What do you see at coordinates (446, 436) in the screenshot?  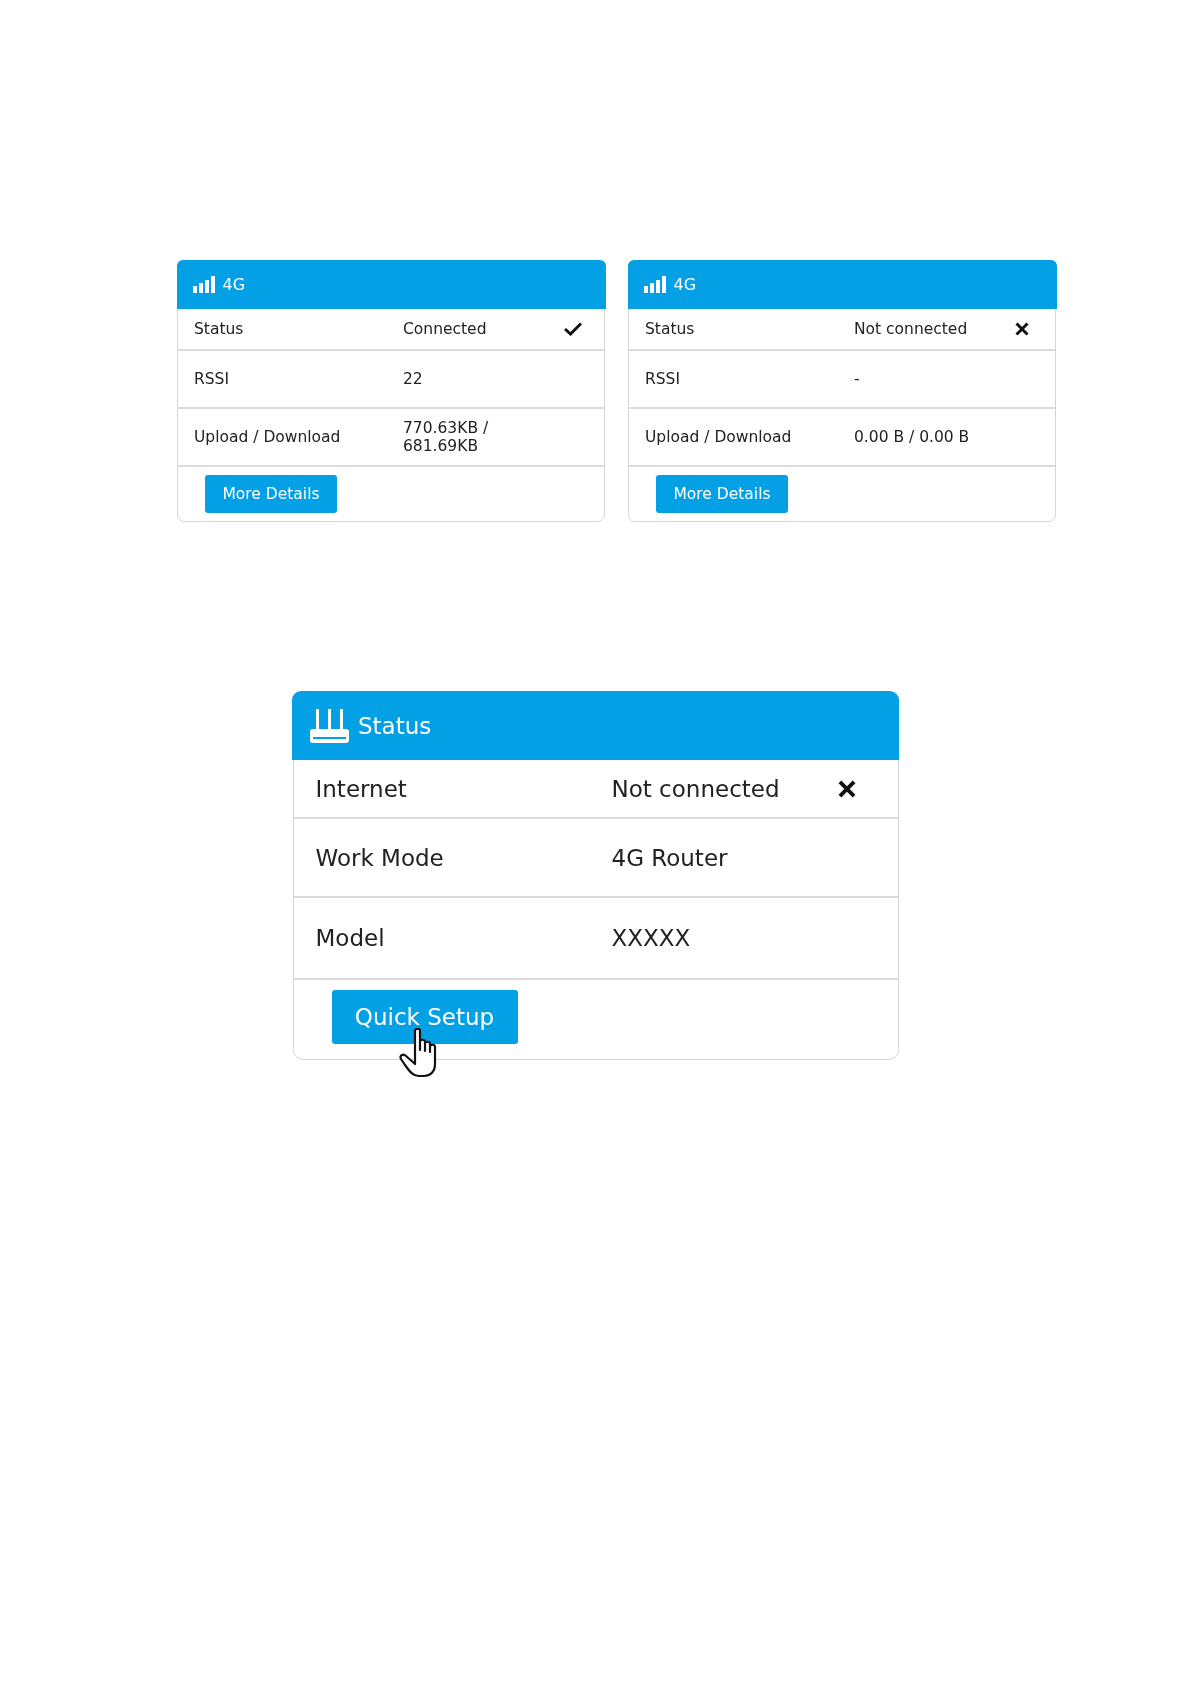 I see `row-value: 770.63KB / 681.69KB` at bounding box center [446, 436].